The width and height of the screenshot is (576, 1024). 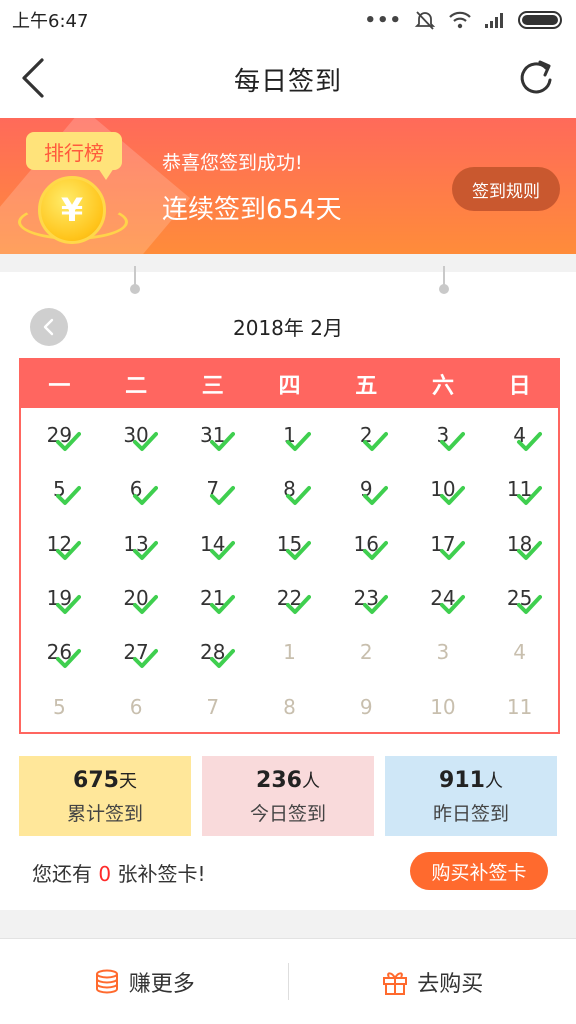 I want to click on calendar-day-checked: 24, so click(x=443, y=598).